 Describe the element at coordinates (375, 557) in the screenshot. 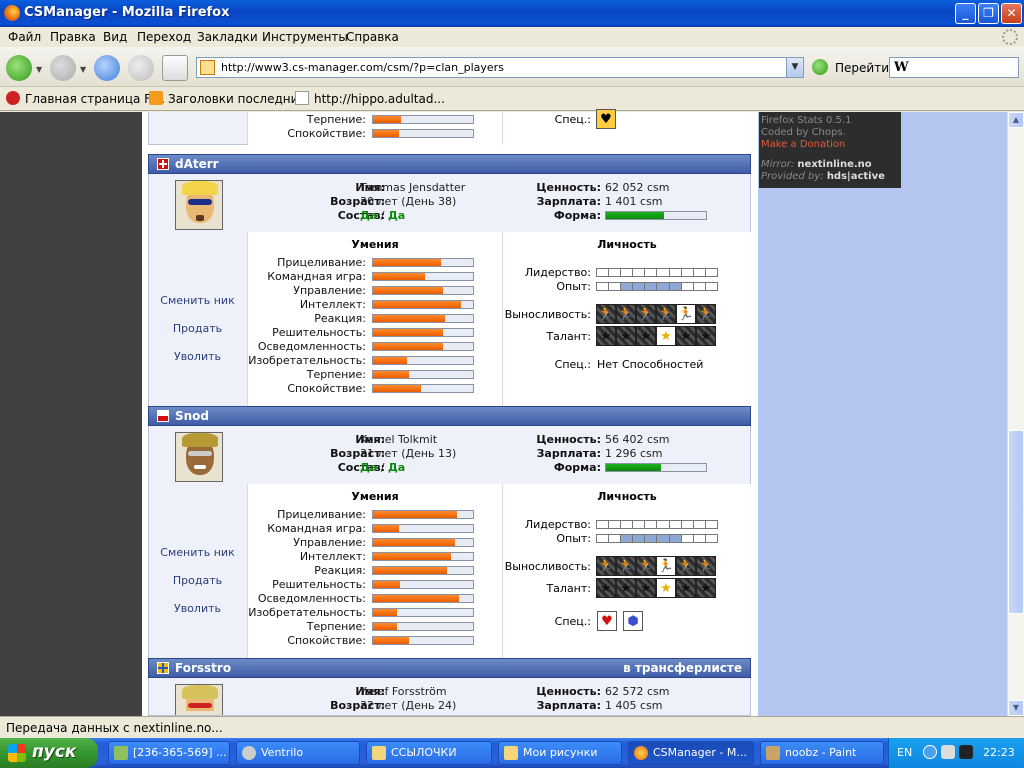

I see `skill-row: Интеллект:` at that location.